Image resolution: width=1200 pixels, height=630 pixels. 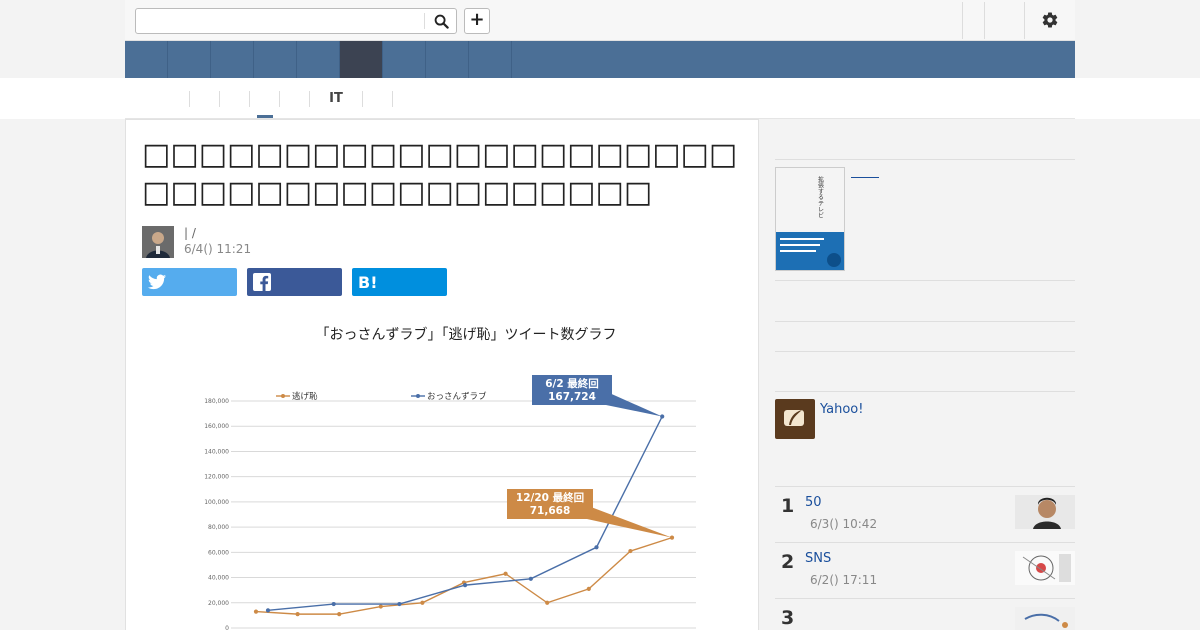 I want to click on book-link, so click(x=865, y=177).